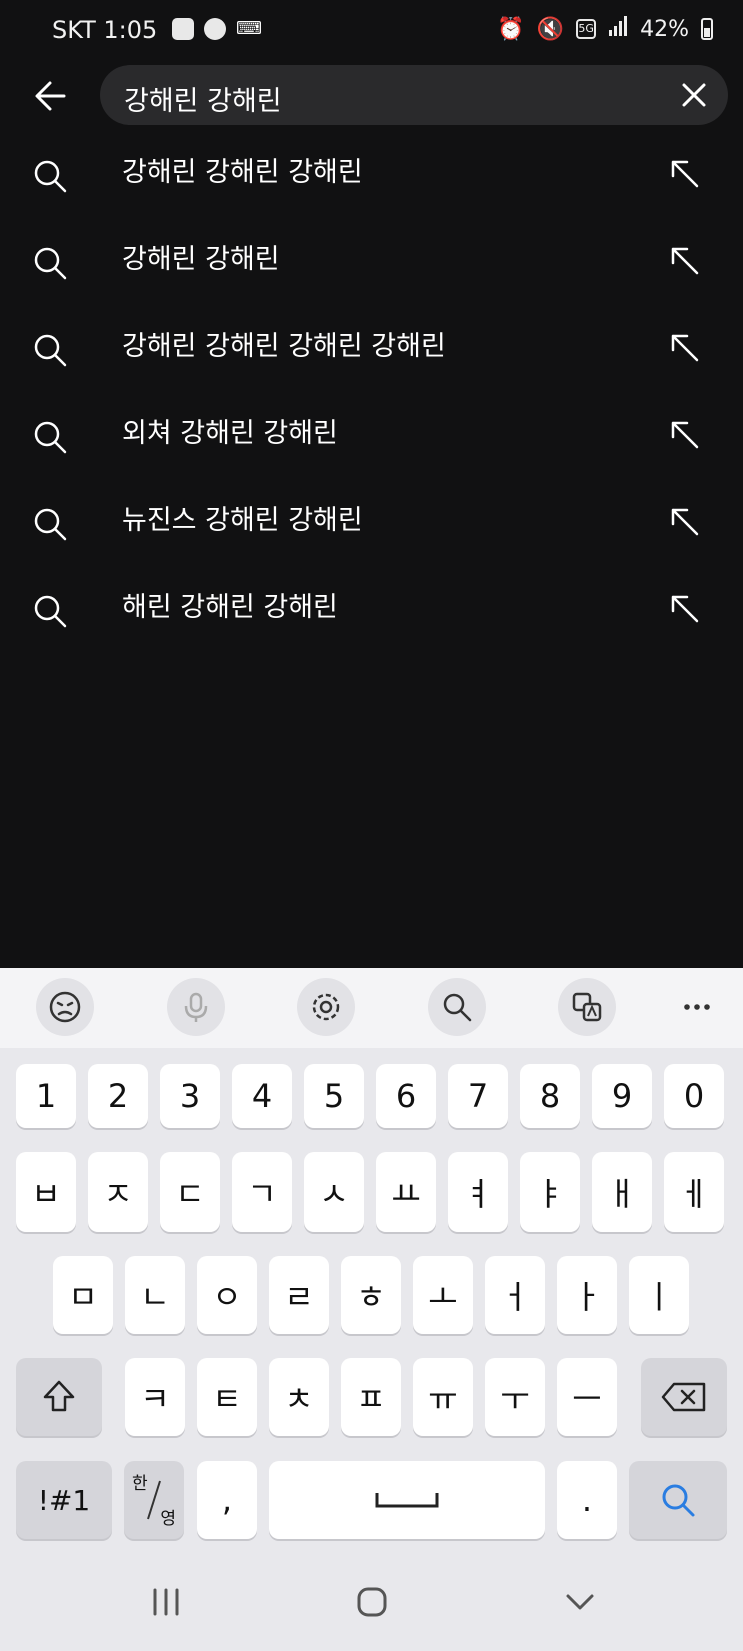 The width and height of the screenshot is (743, 1651). What do you see at coordinates (371, 350) in the screenshot?
I see `suggestion-item: 강해린 강해린 강해린 강해린` at bounding box center [371, 350].